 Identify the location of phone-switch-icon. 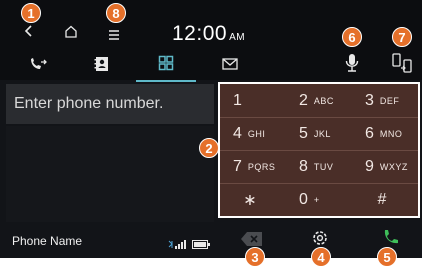
(402, 63).